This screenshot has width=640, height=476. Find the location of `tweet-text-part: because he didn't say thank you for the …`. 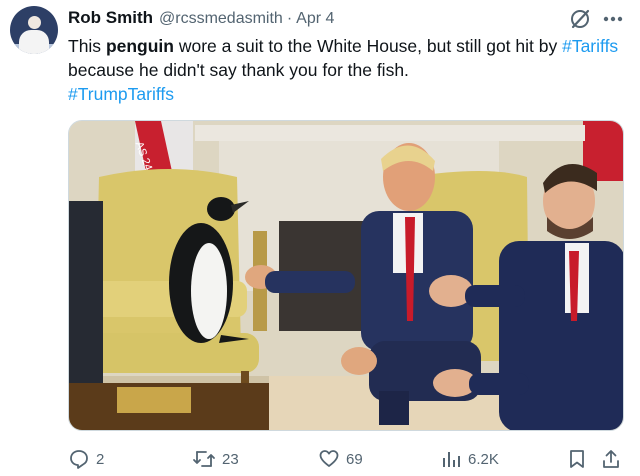

tweet-text-part: because he didn't say thank you for the … is located at coordinates (238, 70).